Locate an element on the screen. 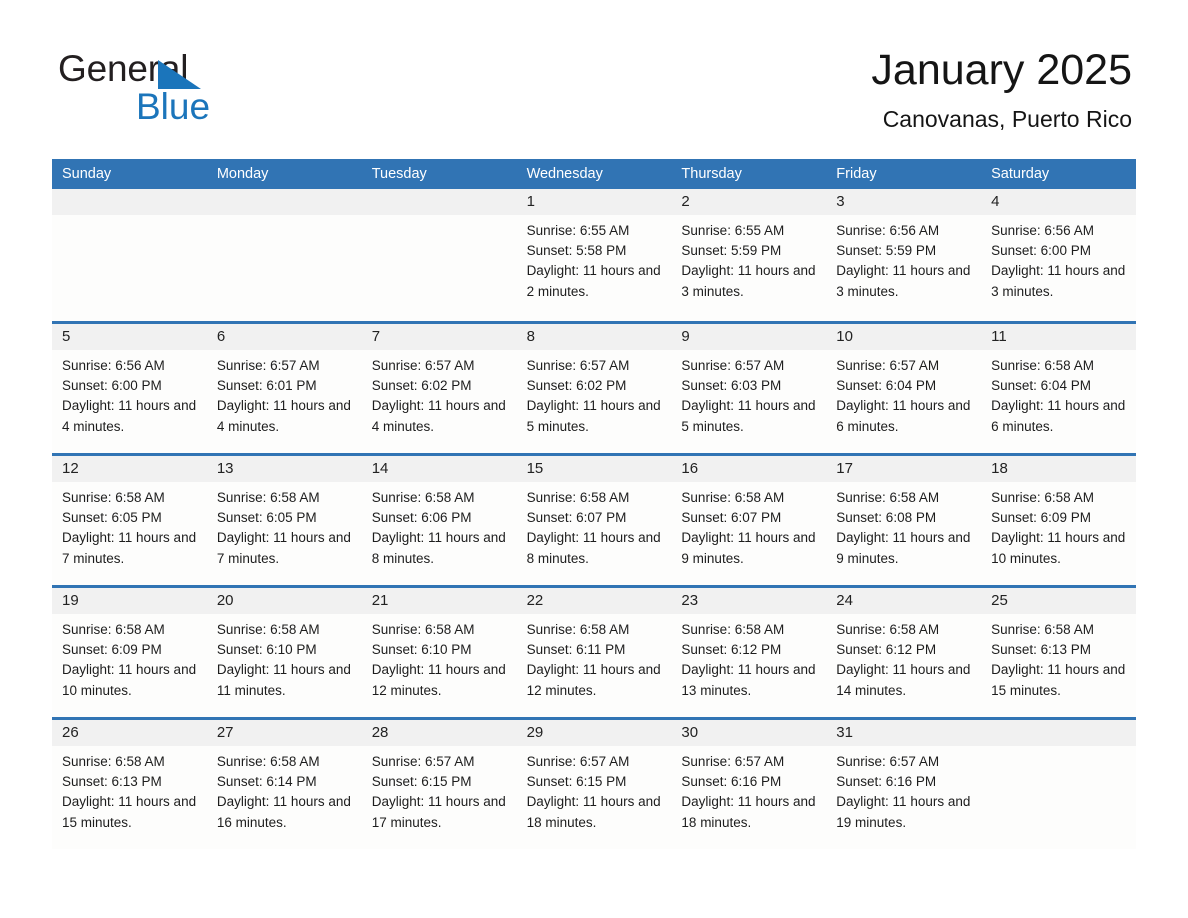  day-number: 5 is located at coordinates (66, 336).